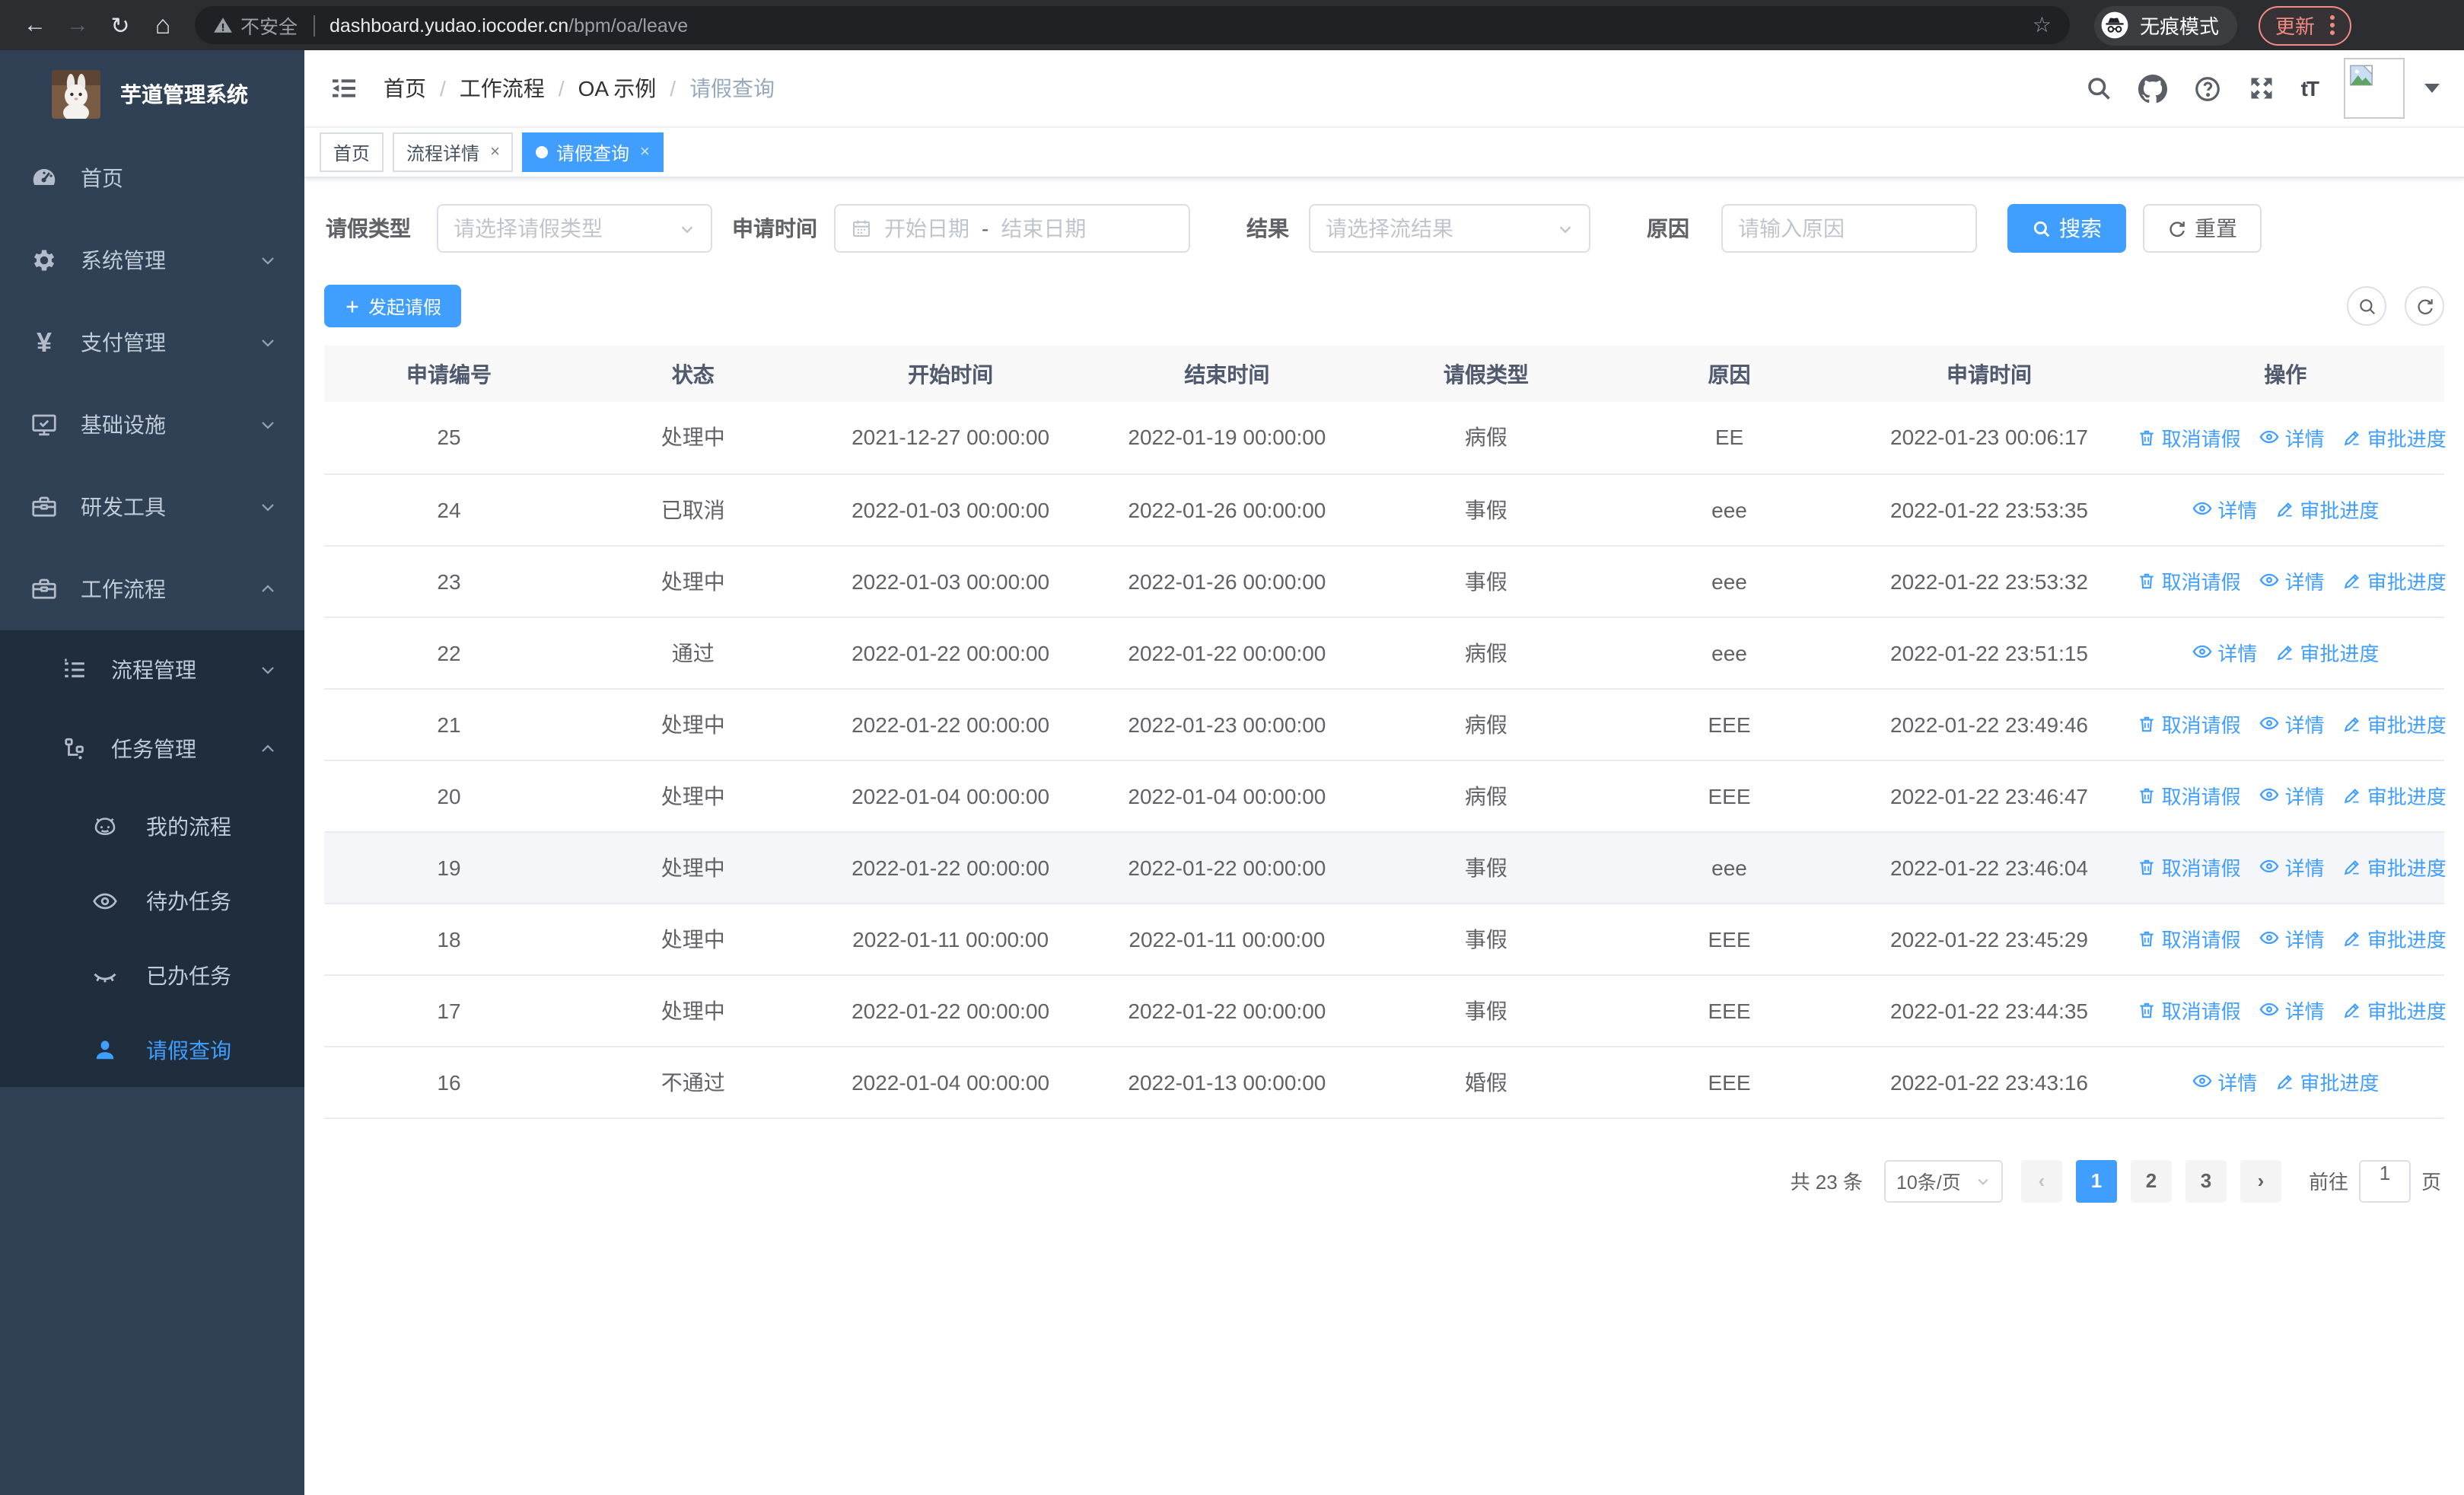 The width and height of the screenshot is (2464, 1495). Describe the element at coordinates (35, 25) in the screenshot. I see `browser-back-icon: ←` at that location.